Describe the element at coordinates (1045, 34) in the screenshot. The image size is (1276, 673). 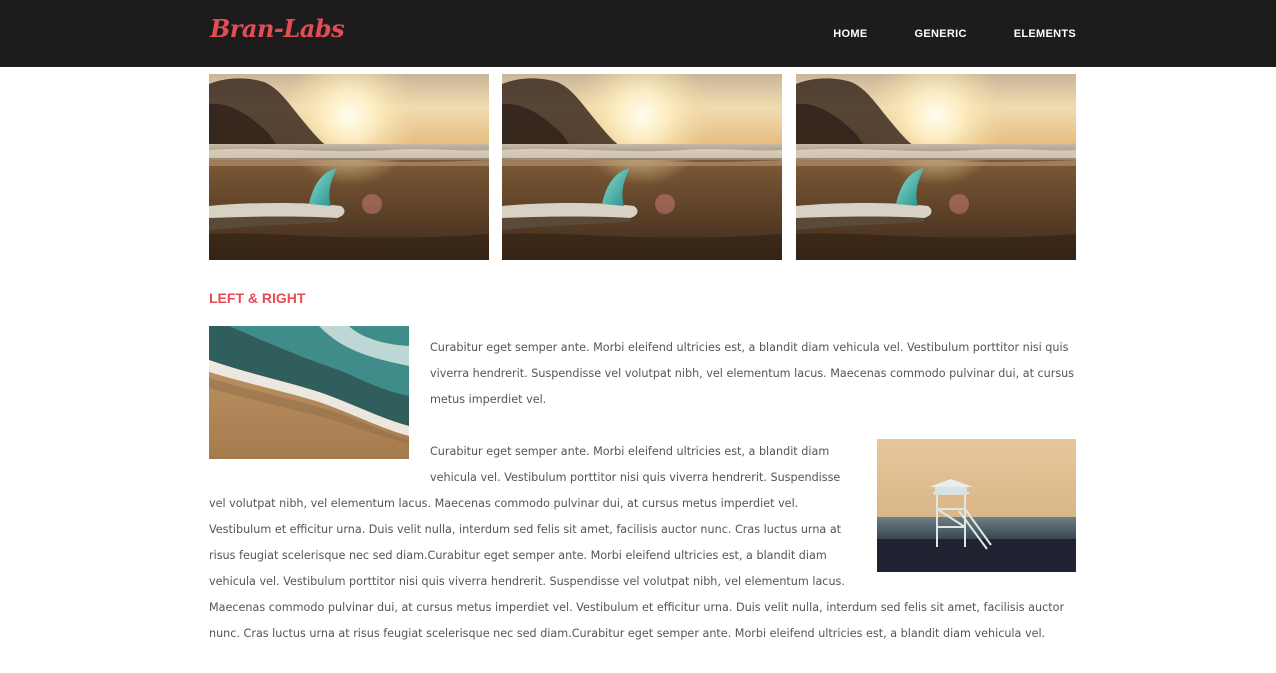
I see `nav-item-elements: ELEMENTS` at that location.